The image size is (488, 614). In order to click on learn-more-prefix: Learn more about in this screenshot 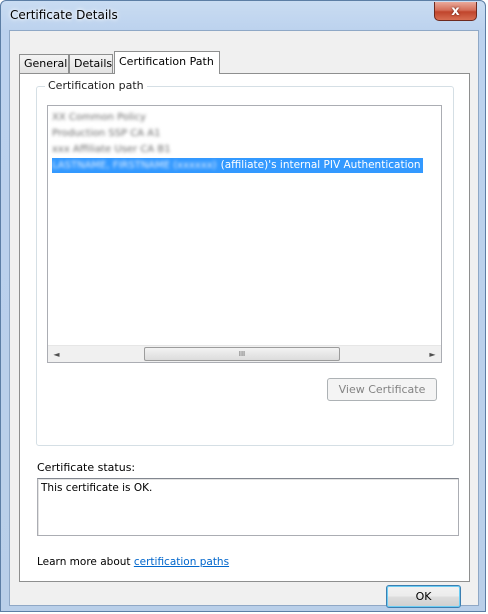, I will do `click(85, 562)`.